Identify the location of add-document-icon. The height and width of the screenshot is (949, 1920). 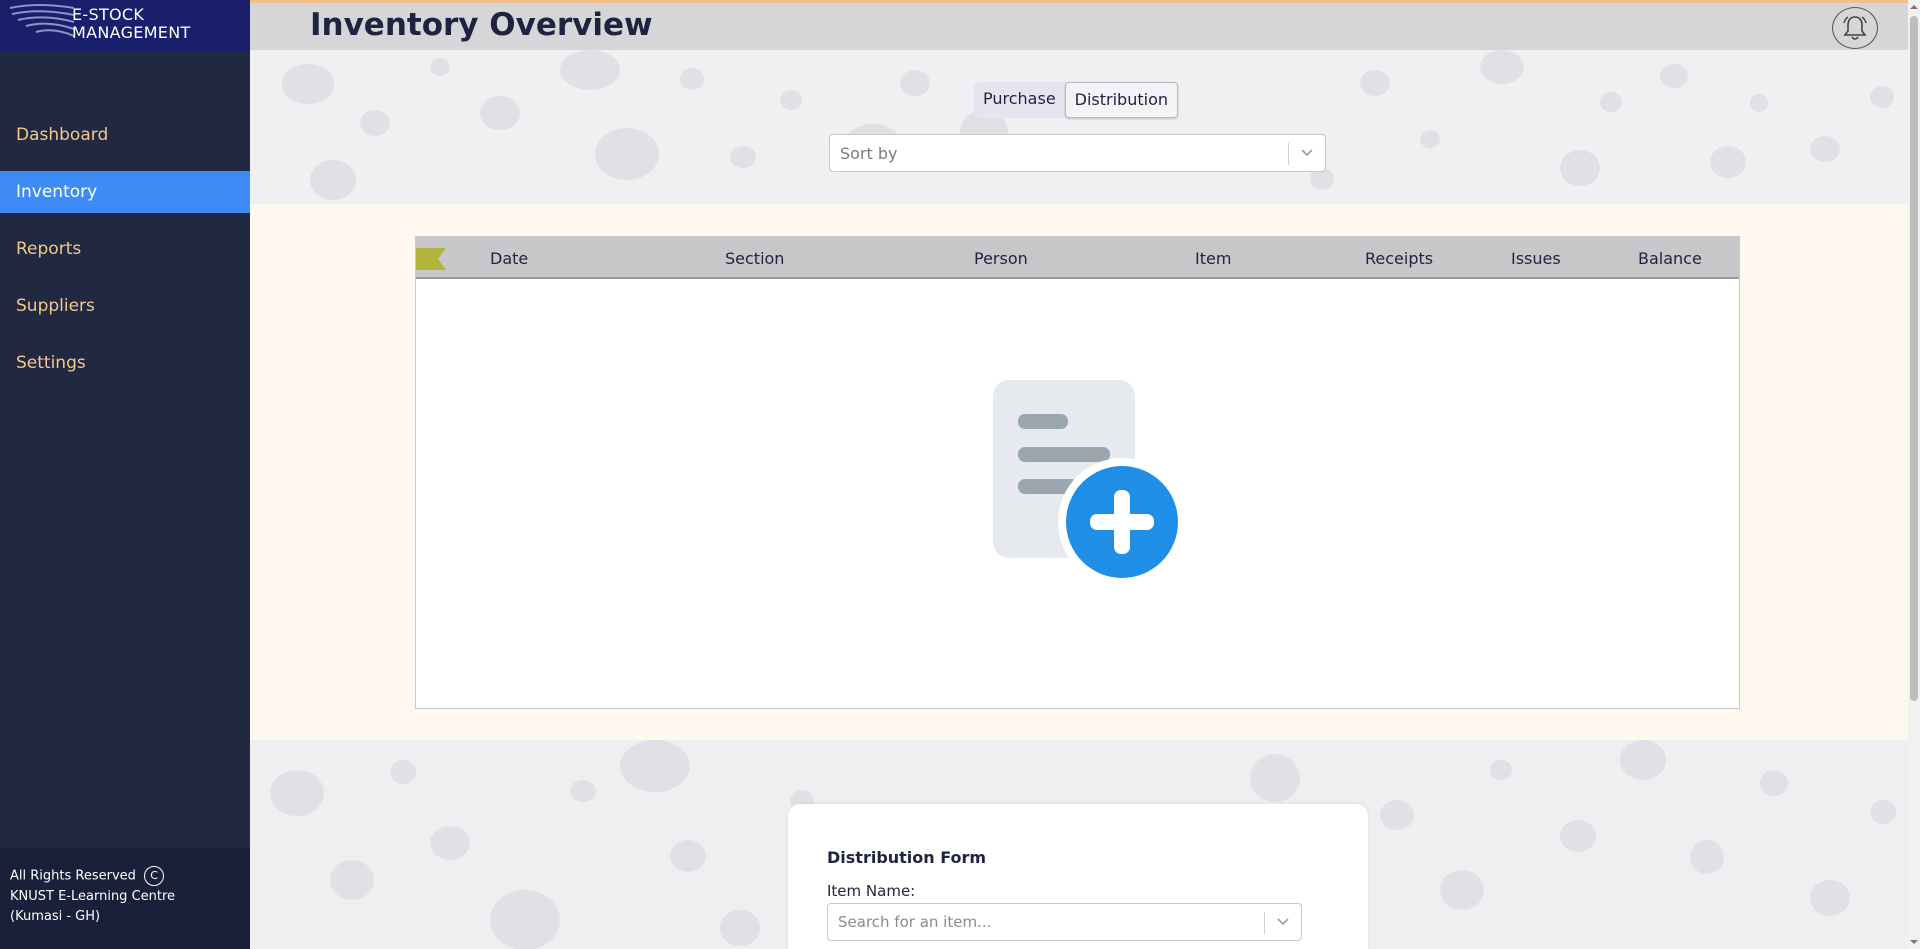
(1081, 477).